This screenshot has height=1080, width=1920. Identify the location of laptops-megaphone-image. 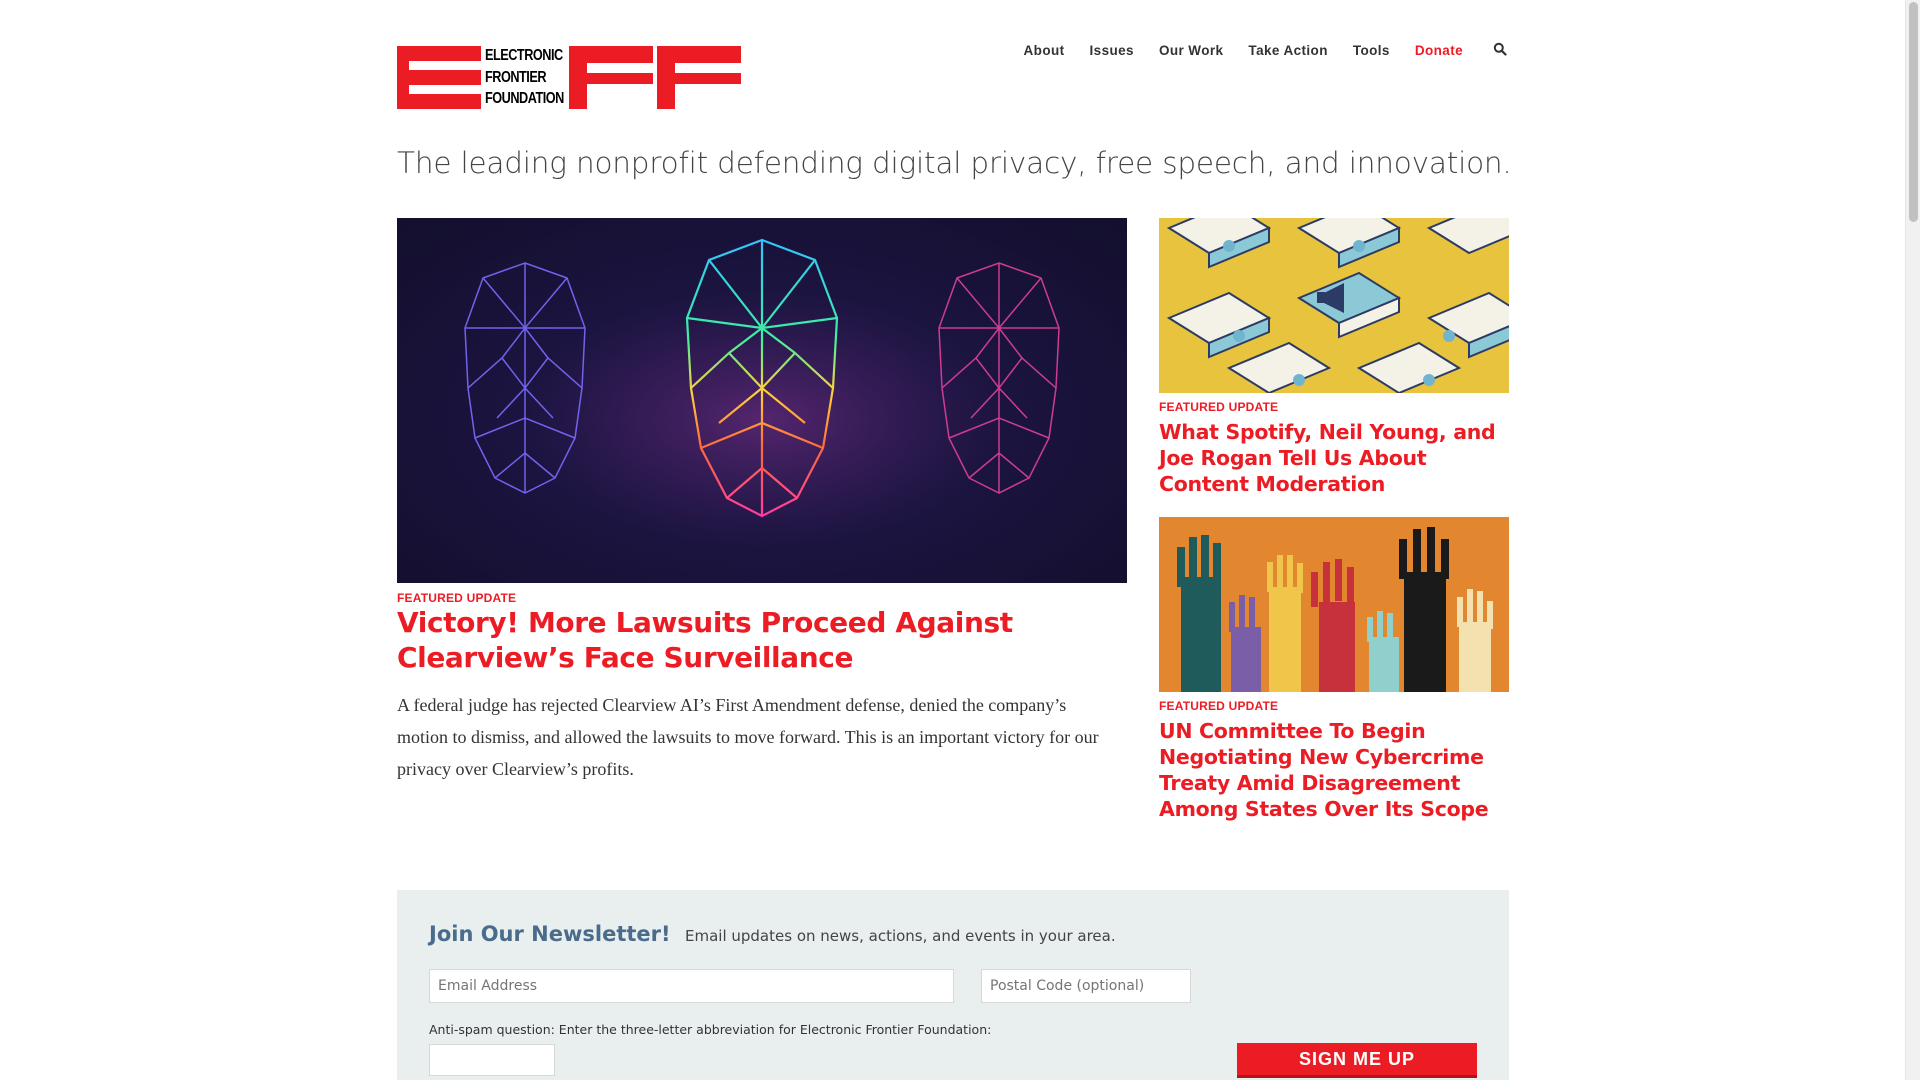
(1334, 305).